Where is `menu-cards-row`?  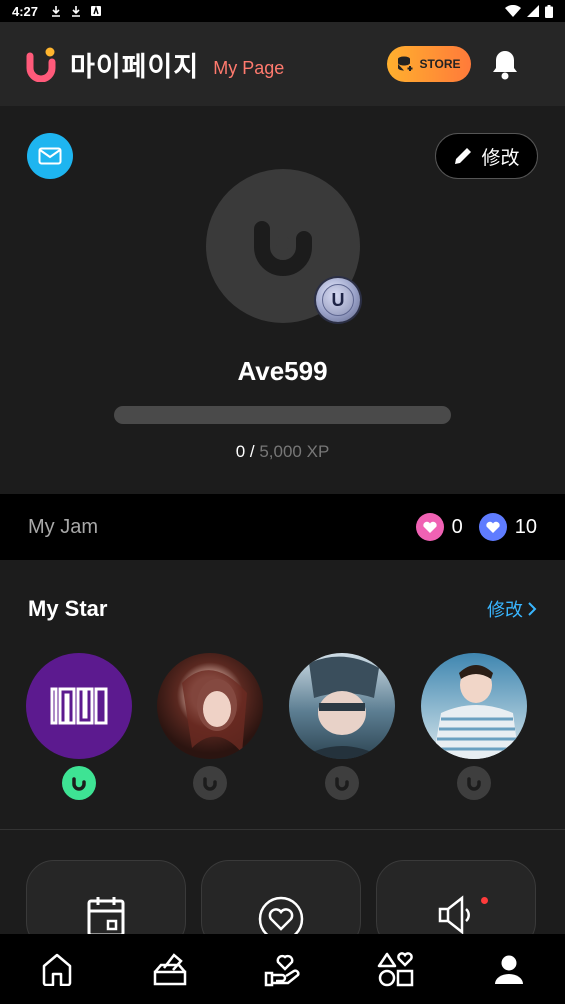 menu-cards-row is located at coordinates (282, 890).